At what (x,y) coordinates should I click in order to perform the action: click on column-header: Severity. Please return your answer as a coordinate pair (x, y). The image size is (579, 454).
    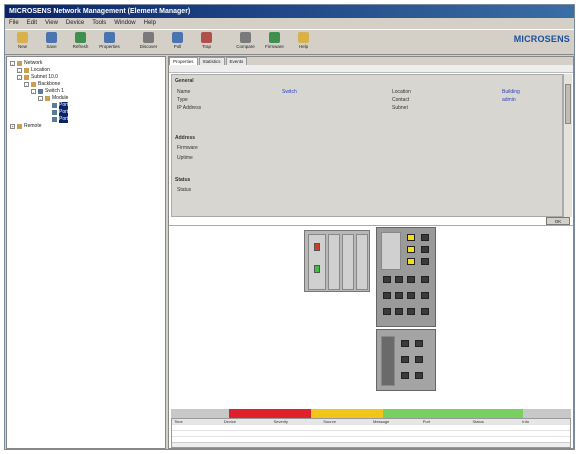
    Looking at the image, I should click on (297, 421).